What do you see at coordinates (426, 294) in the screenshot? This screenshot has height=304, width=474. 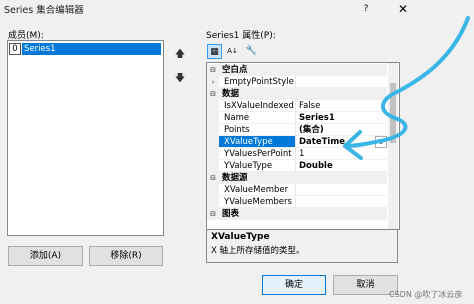 I see `watermark: CSDN @吹了冰云彦` at bounding box center [426, 294].